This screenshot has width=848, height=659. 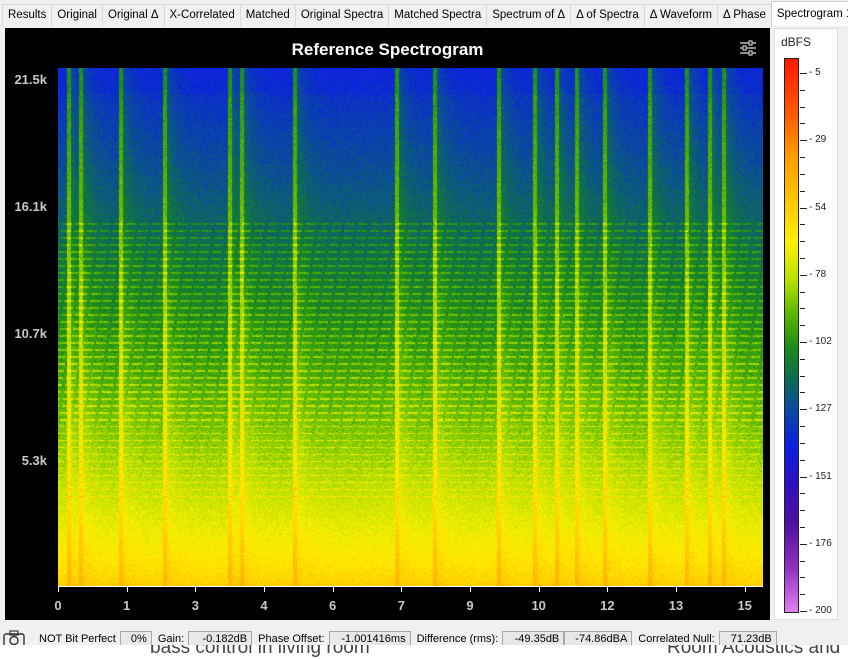 I want to click on x-tick-label: 6, so click(x=333, y=605).